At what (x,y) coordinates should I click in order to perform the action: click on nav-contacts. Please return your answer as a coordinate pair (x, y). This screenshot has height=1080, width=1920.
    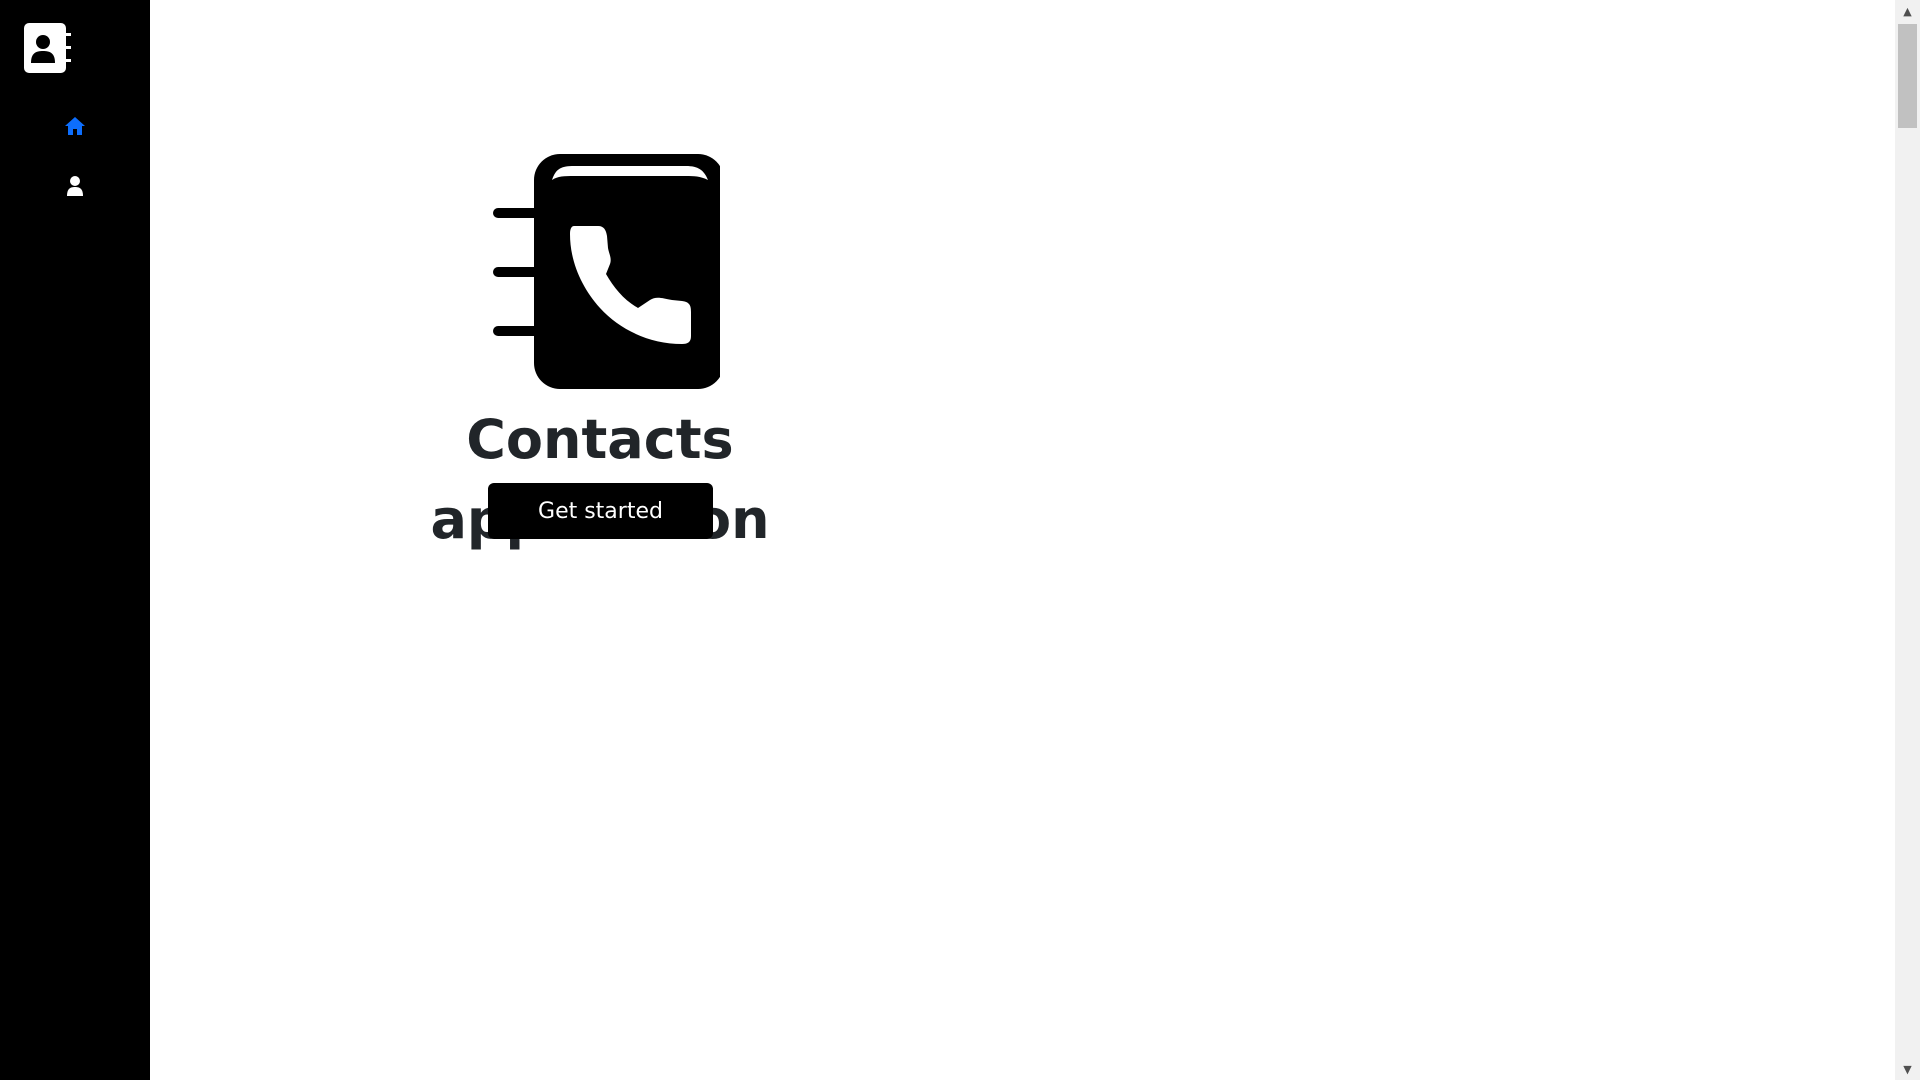
    Looking at the image, I should click on (75, 188).